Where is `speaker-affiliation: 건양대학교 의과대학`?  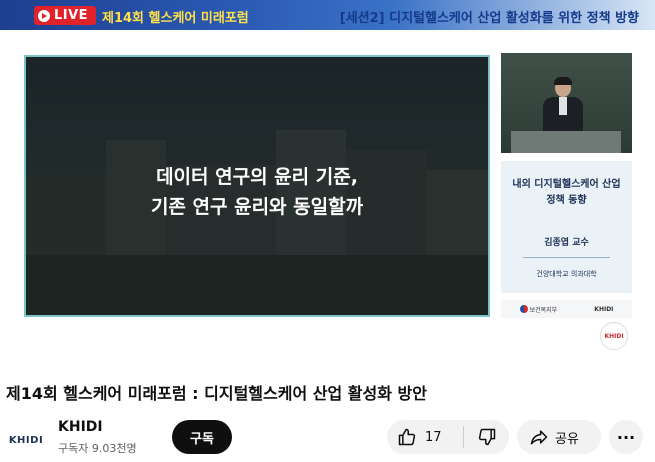
speaker-affiliation: 건양대학교 의과대학 is located at coordinates (566, 274).